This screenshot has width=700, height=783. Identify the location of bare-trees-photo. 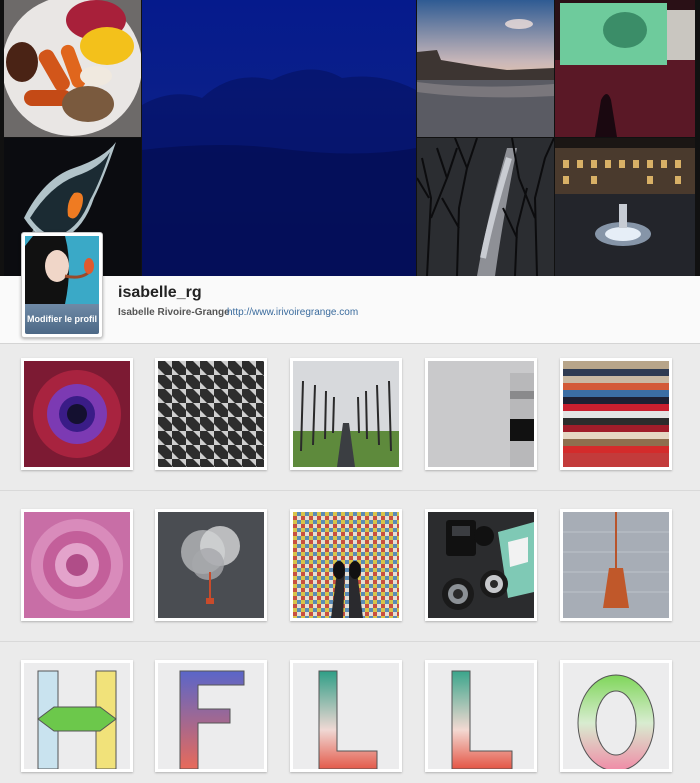
(485, 207).